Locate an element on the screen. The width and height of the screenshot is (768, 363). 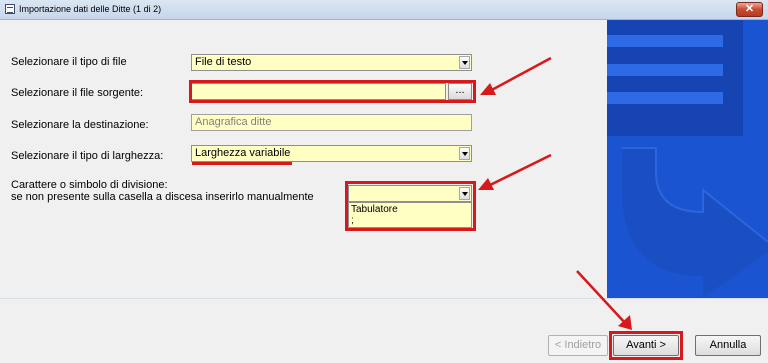
file-type-select: File di testo is located at coordinates (331, 62).